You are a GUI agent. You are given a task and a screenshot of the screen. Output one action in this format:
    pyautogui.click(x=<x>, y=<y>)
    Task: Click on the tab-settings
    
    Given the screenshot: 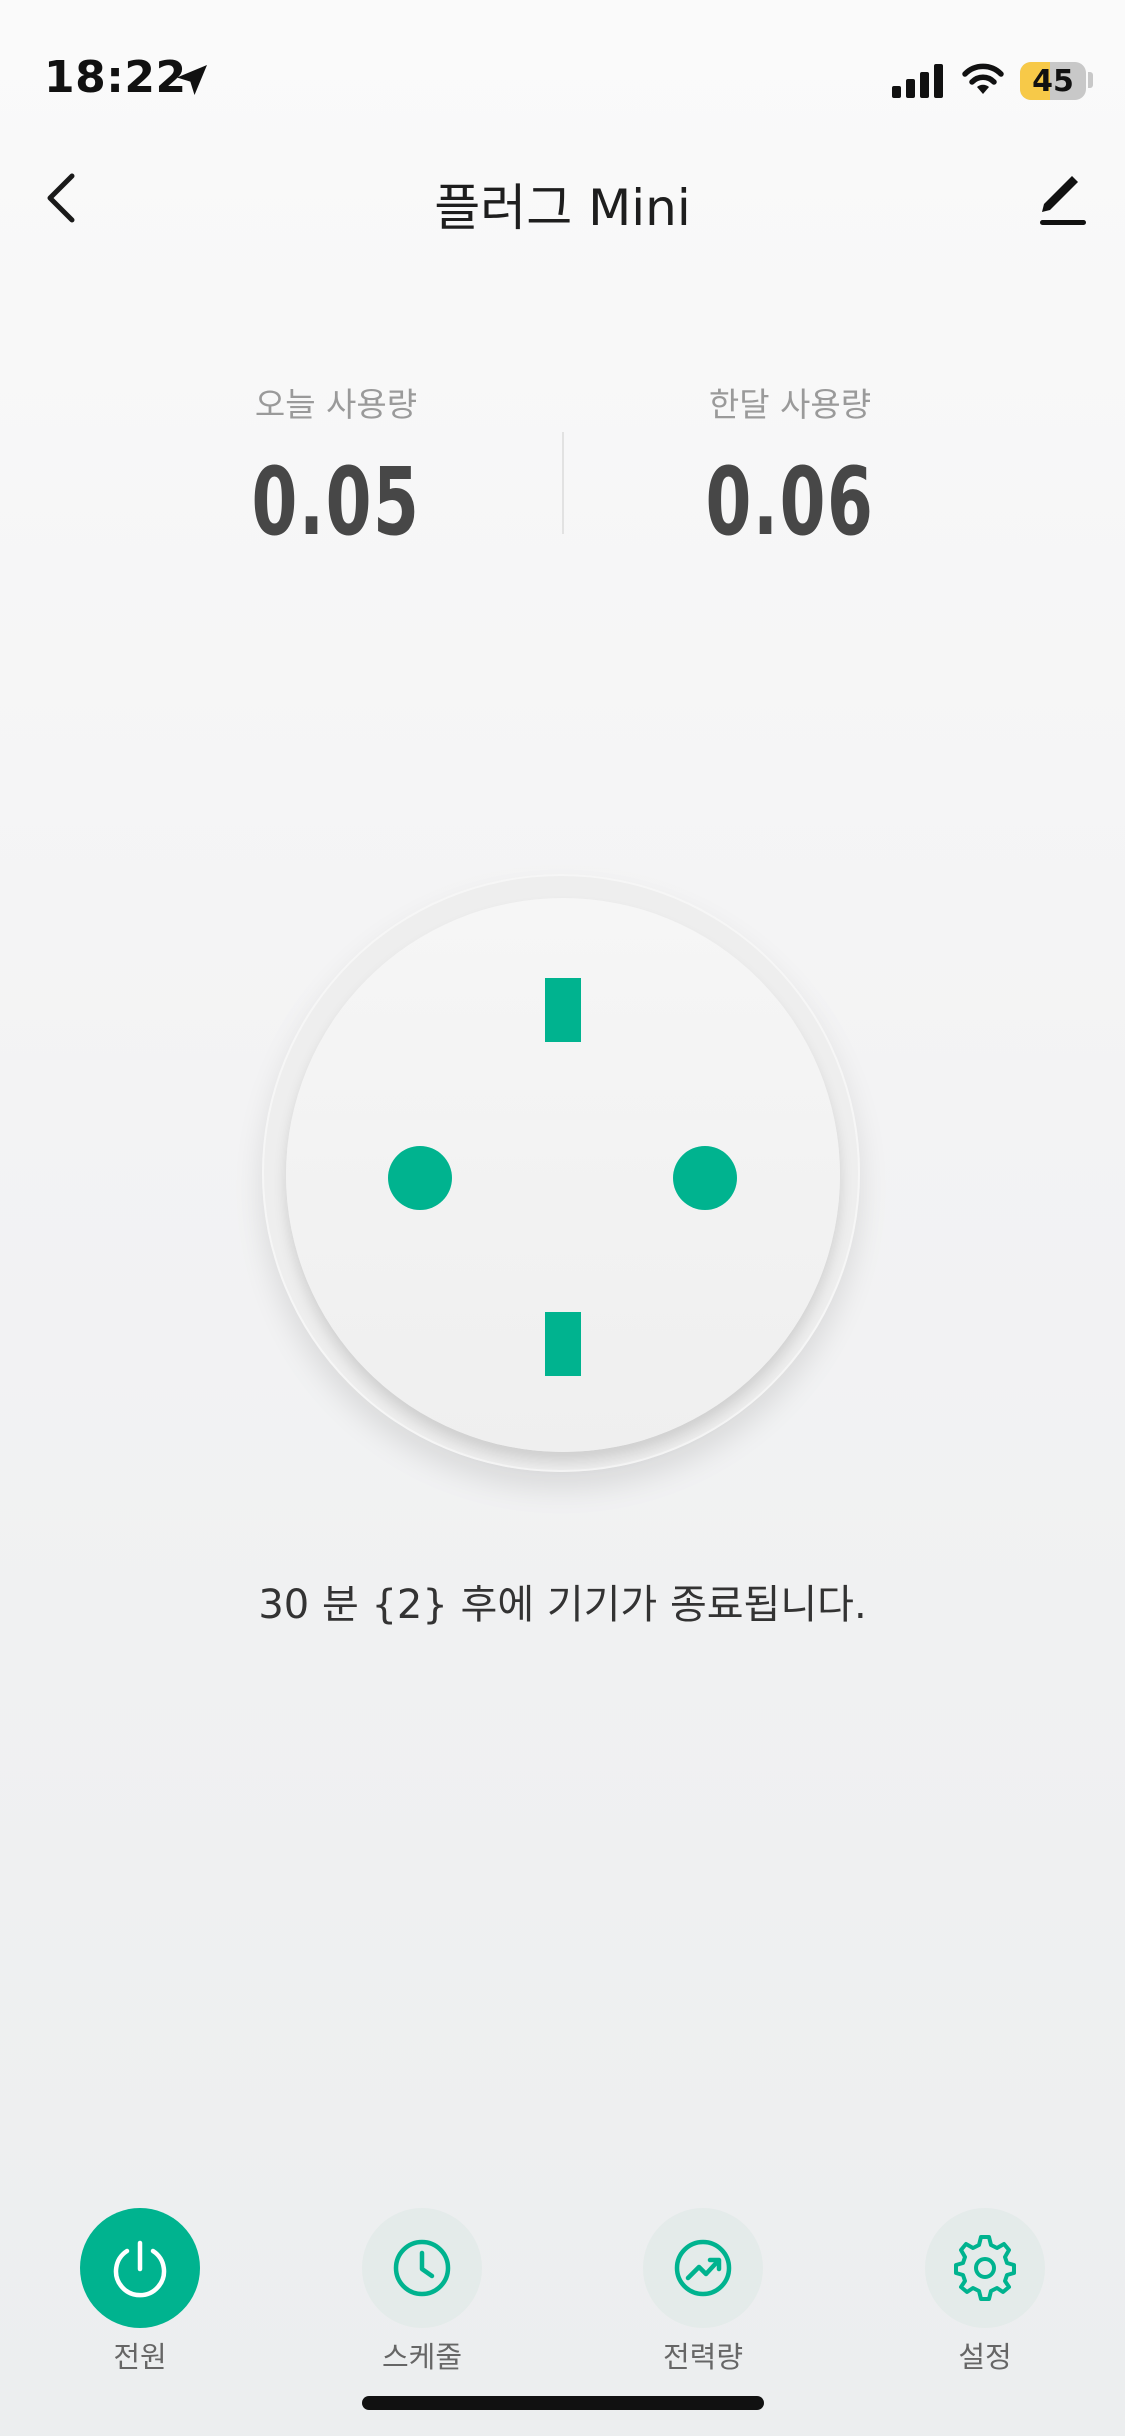 What is the action you would take?
    pyautogui.click(x=985, y=2268)
    